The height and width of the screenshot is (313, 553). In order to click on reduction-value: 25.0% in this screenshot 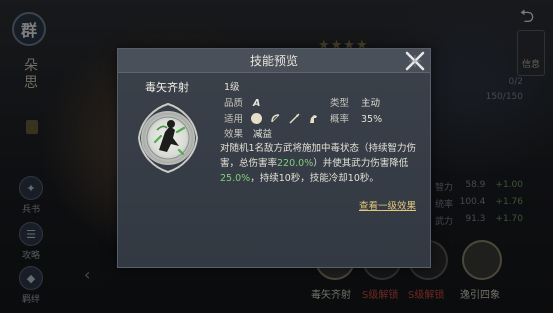, I will do `click(235, 178)`.